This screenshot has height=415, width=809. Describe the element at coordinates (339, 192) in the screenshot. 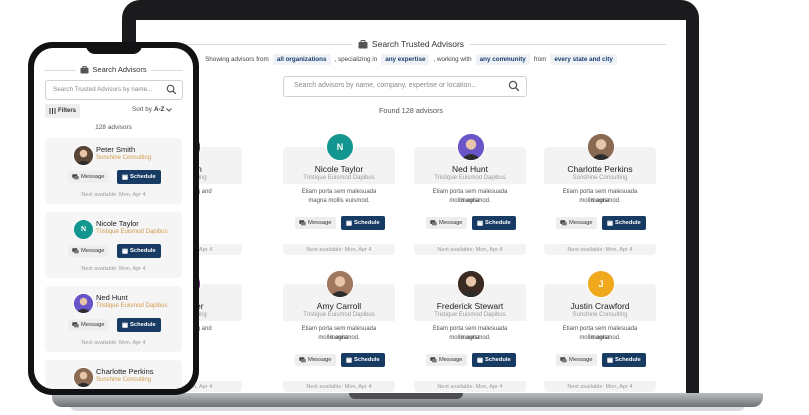

I see `advisor-description-1: Etiam porta sem malesuada` at that location.